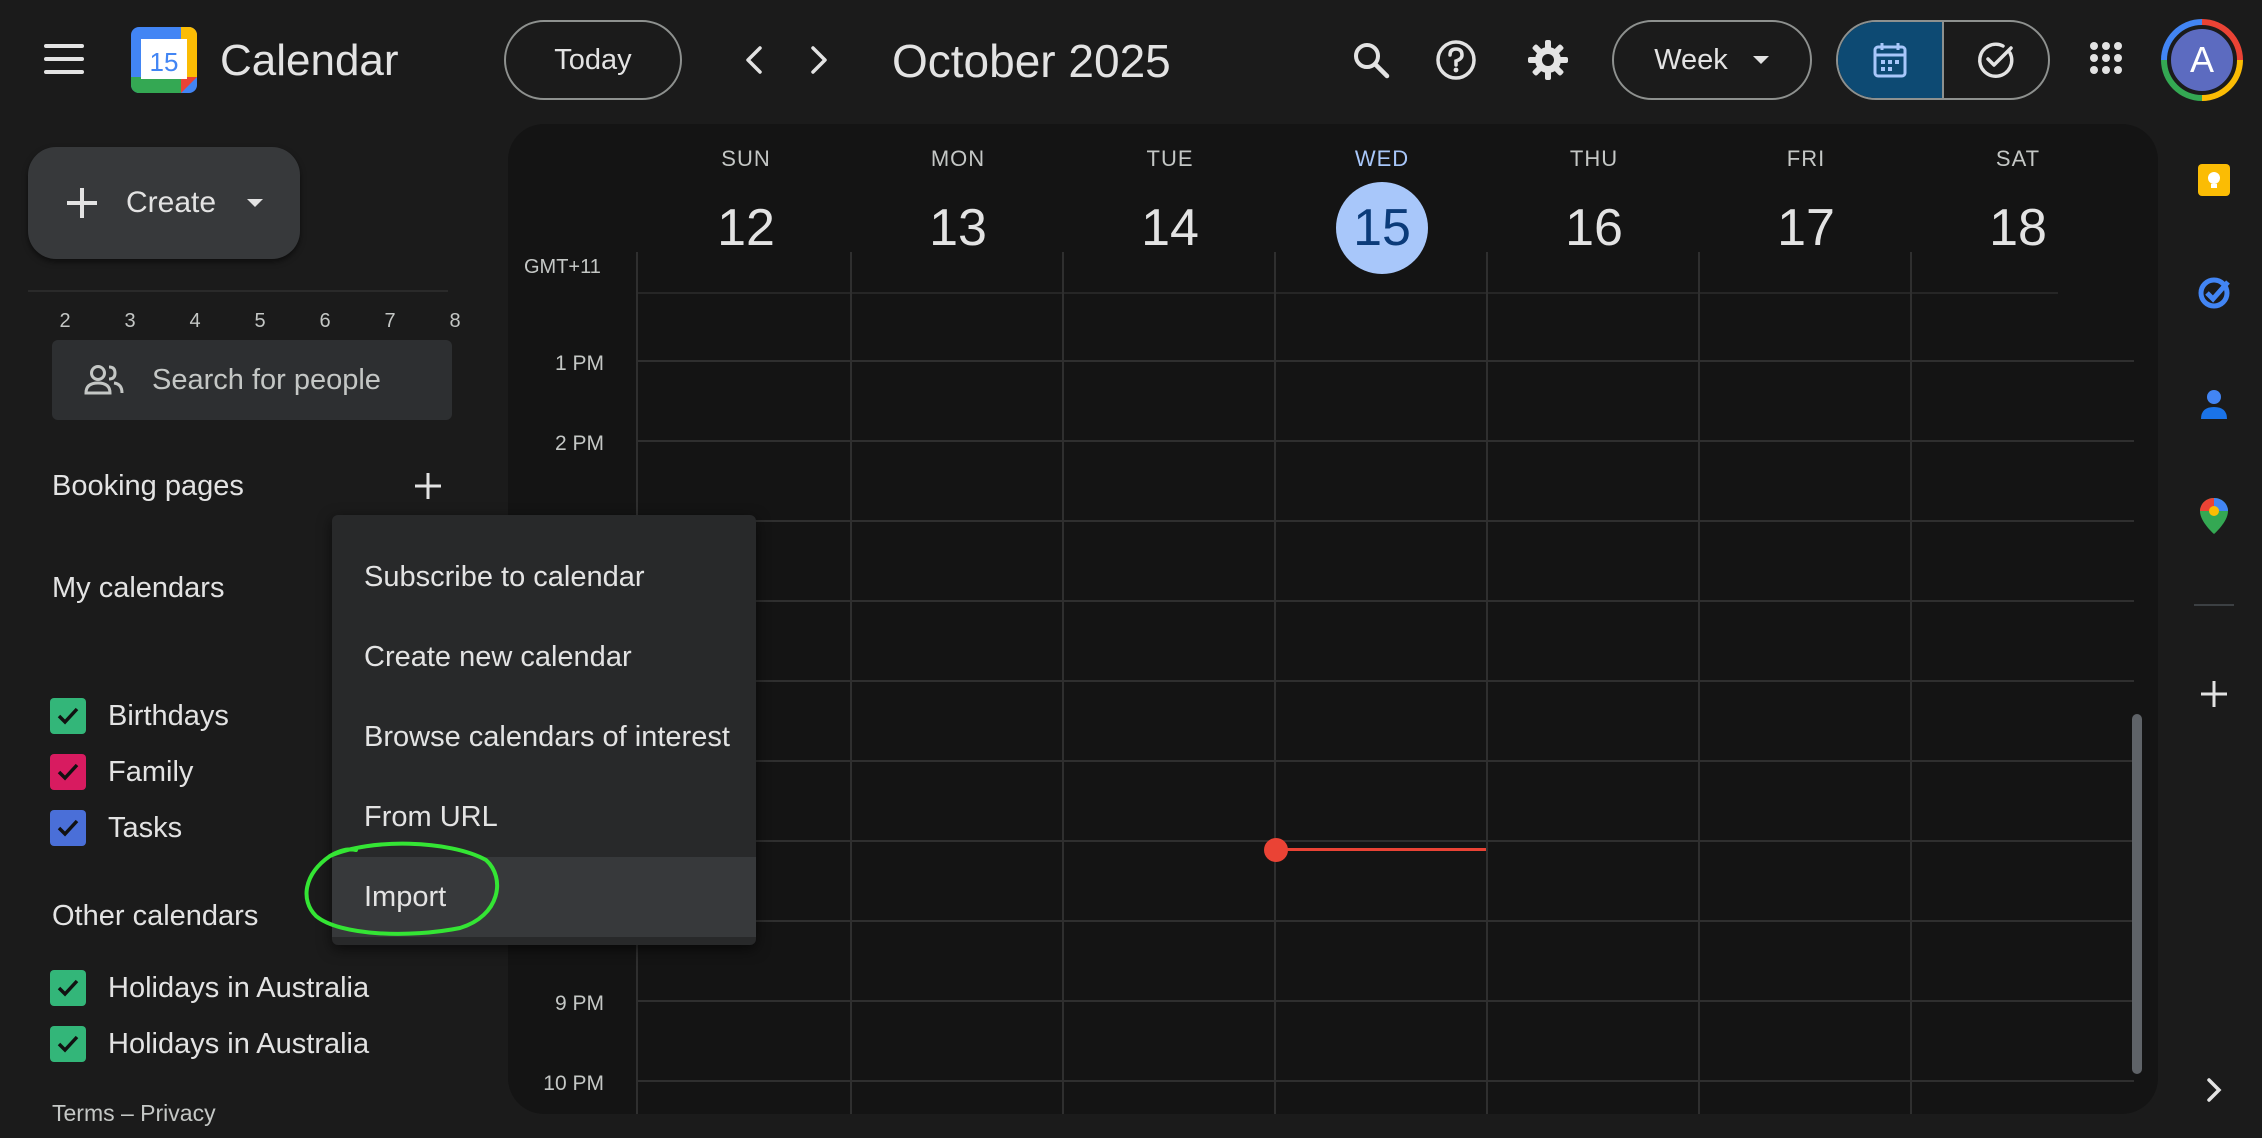 Image resolution: width=2262 pixels, height=1138 pixels. I want to click on create-button: Create, so click(164, 203).